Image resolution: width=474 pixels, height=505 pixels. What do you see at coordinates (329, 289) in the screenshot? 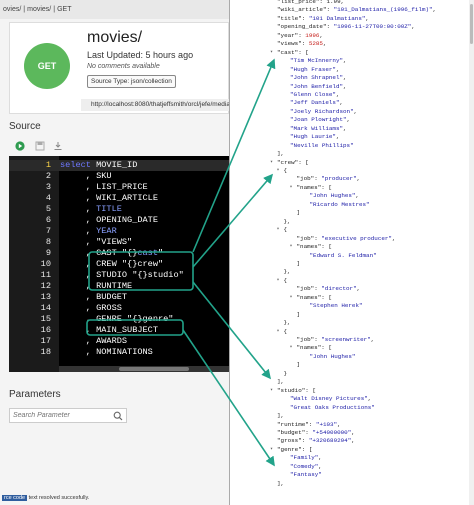
I see `json-line: "job": "director",` at bounding box center [329, 289].